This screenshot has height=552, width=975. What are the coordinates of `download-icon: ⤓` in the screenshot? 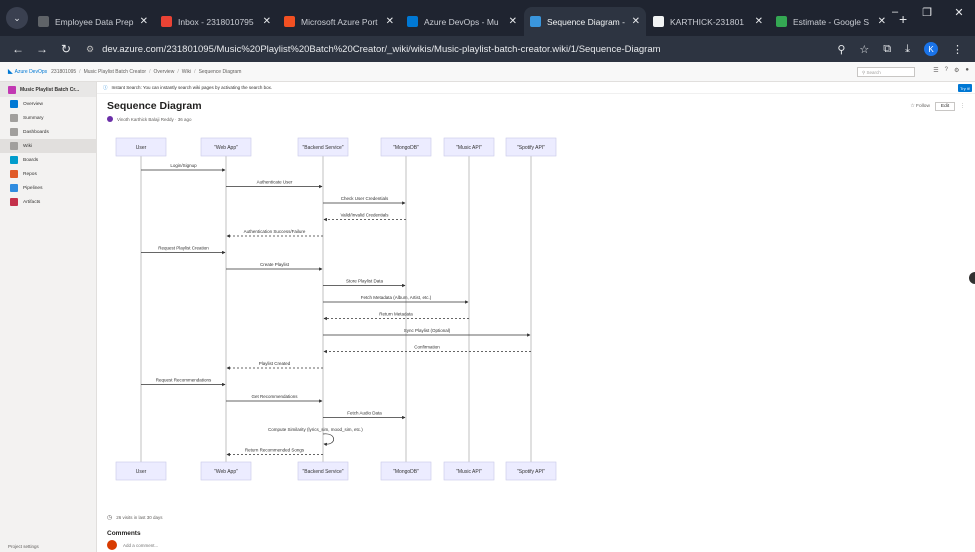 It's located at (907, 49).